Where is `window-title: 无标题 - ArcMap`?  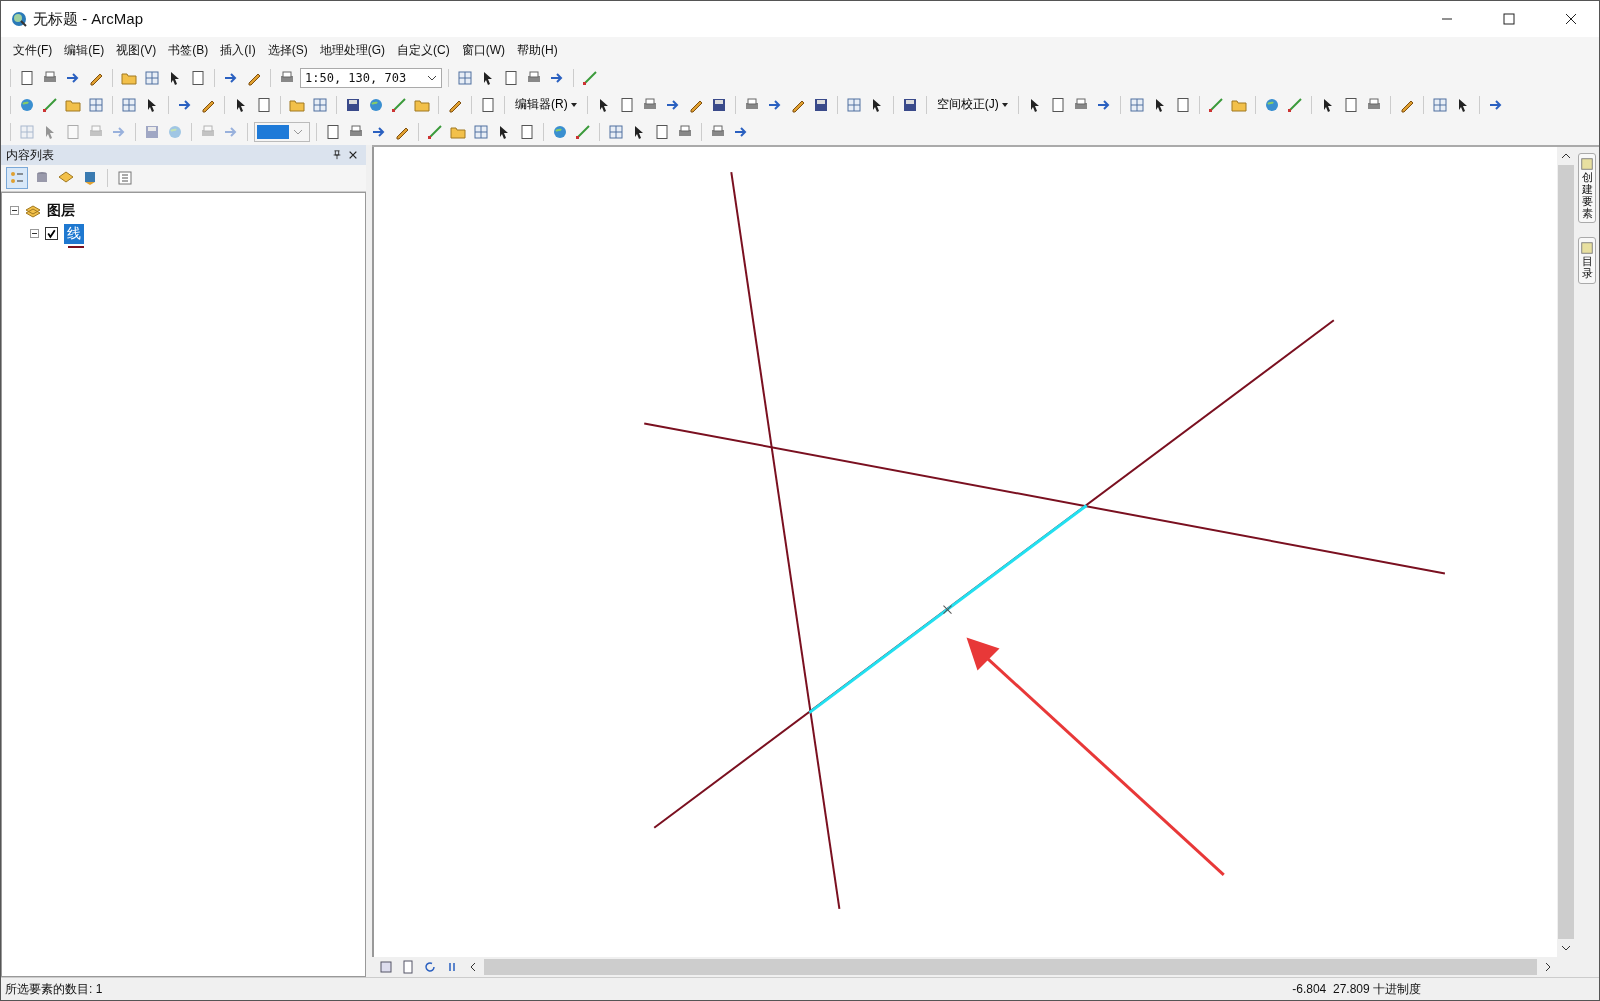
window-title: 无标题 - ArcMap is located at coordinates (88, 19).